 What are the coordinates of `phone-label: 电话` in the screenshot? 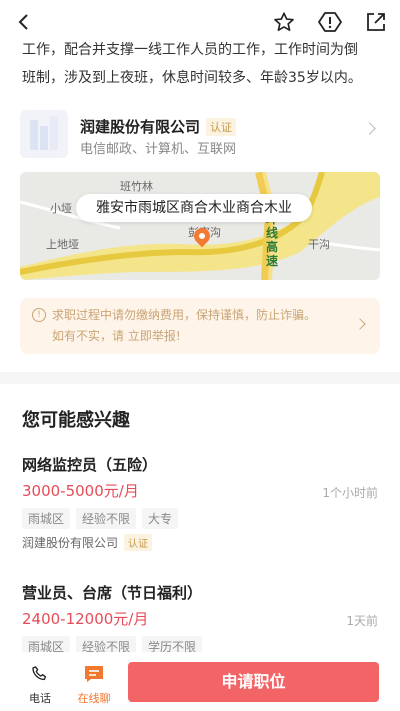 It's located at (40, 698).